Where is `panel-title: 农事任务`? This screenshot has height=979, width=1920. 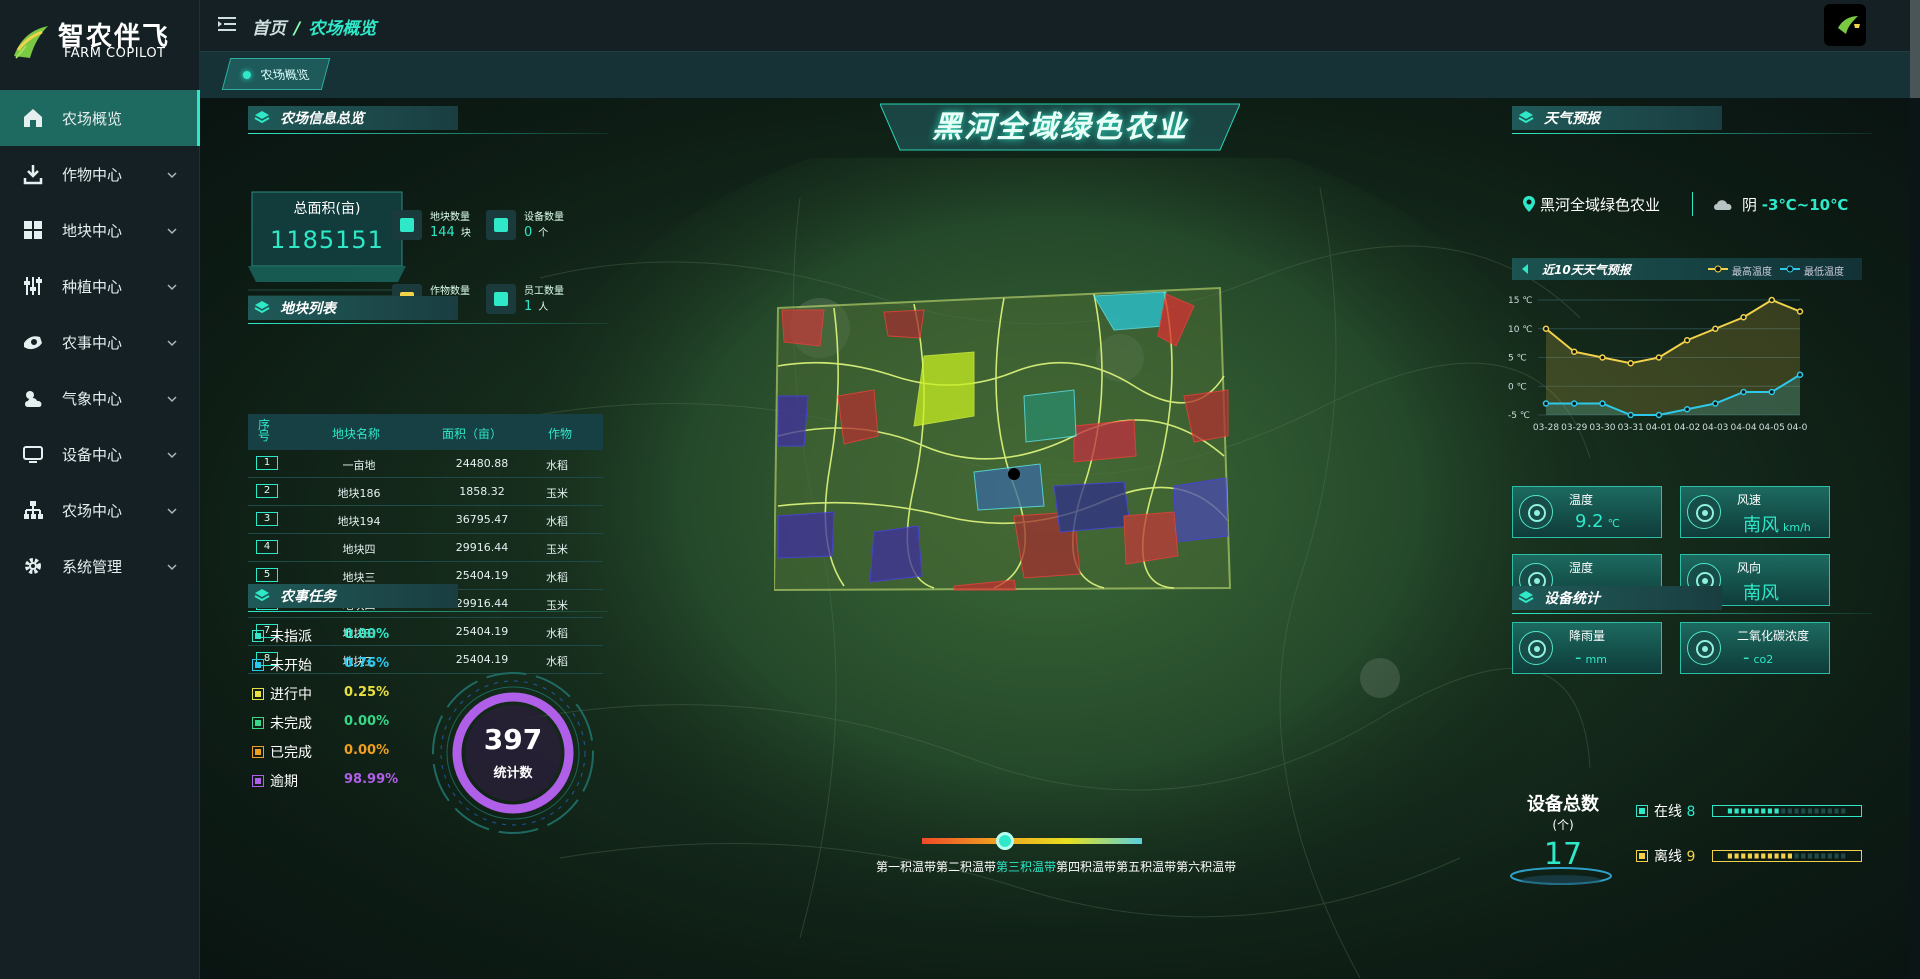
panel-title: 农事任务 is located at coordinates (308, 597).